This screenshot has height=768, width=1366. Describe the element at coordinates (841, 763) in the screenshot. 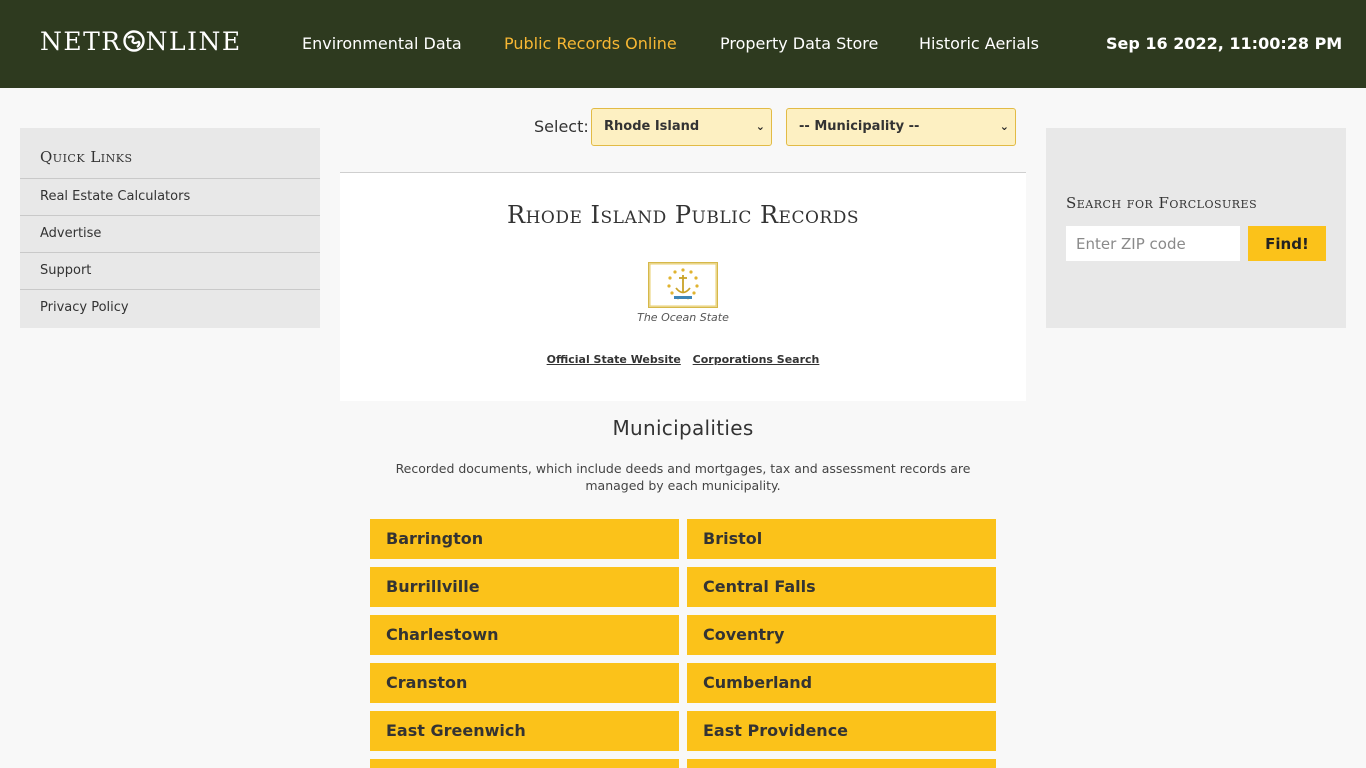

I see `municipality-next-right` at that location.